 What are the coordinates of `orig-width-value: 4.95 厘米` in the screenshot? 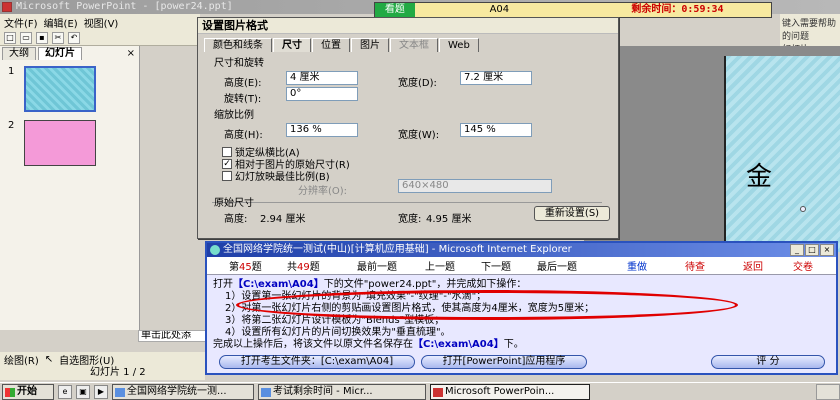 It's located at (449, 219).